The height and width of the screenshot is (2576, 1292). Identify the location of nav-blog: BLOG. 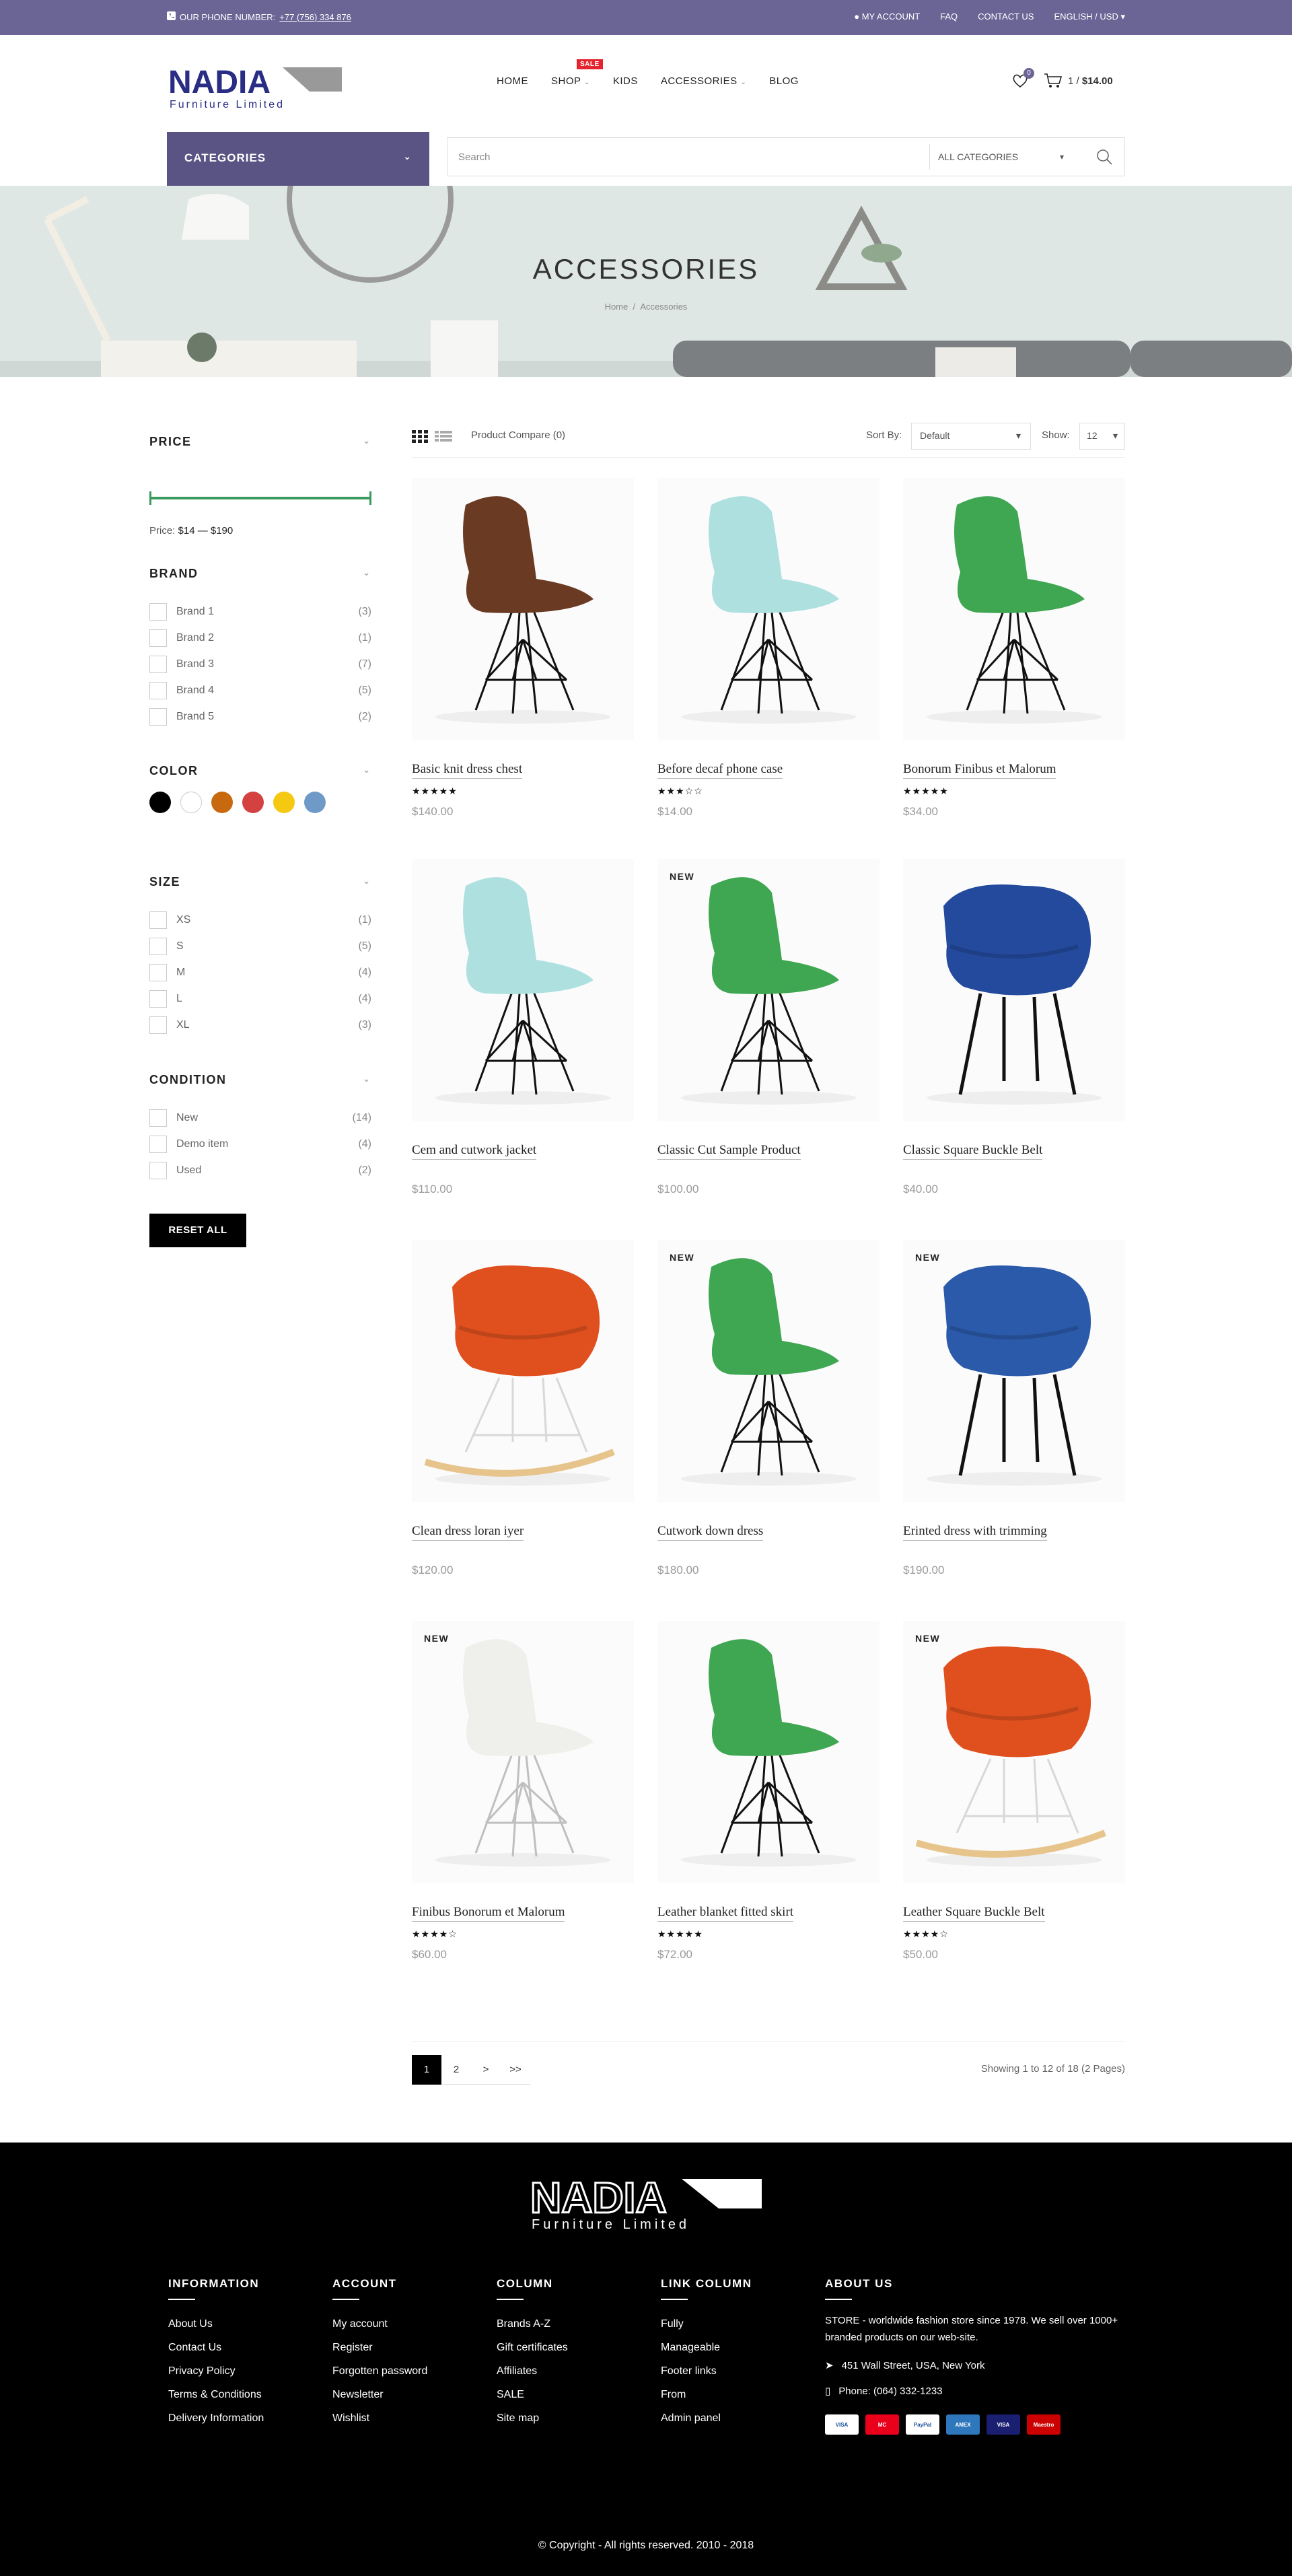
(784, 81).